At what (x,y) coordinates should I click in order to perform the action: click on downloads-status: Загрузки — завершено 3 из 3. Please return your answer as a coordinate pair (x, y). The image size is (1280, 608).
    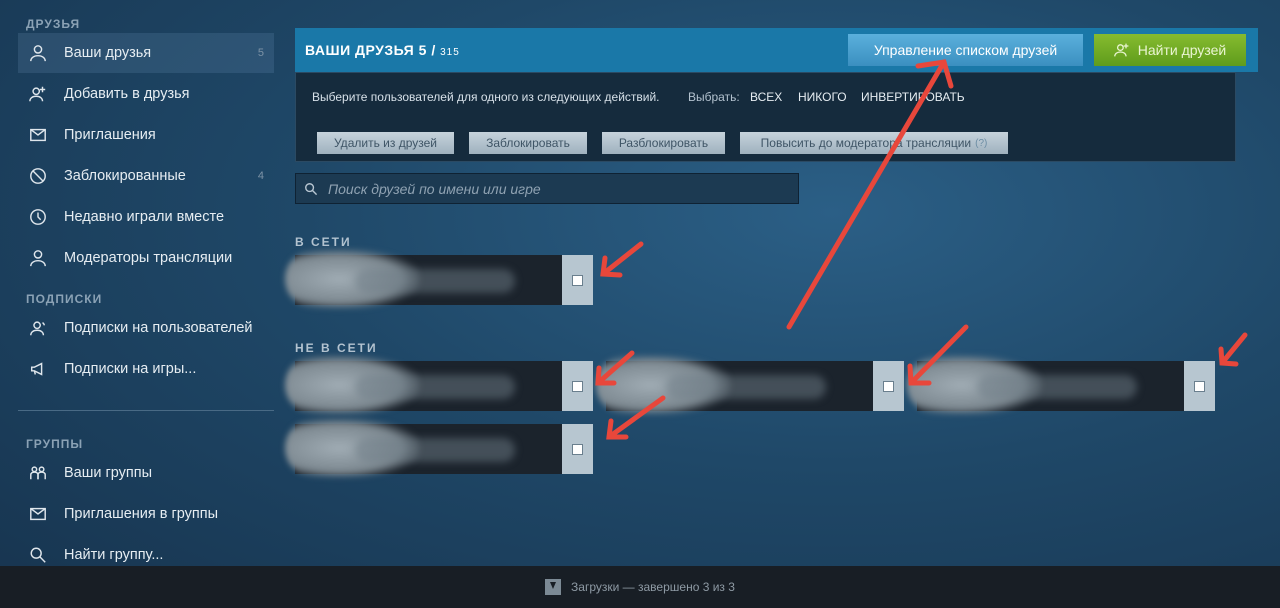
    Looking at the image, I should click on (653, 587).